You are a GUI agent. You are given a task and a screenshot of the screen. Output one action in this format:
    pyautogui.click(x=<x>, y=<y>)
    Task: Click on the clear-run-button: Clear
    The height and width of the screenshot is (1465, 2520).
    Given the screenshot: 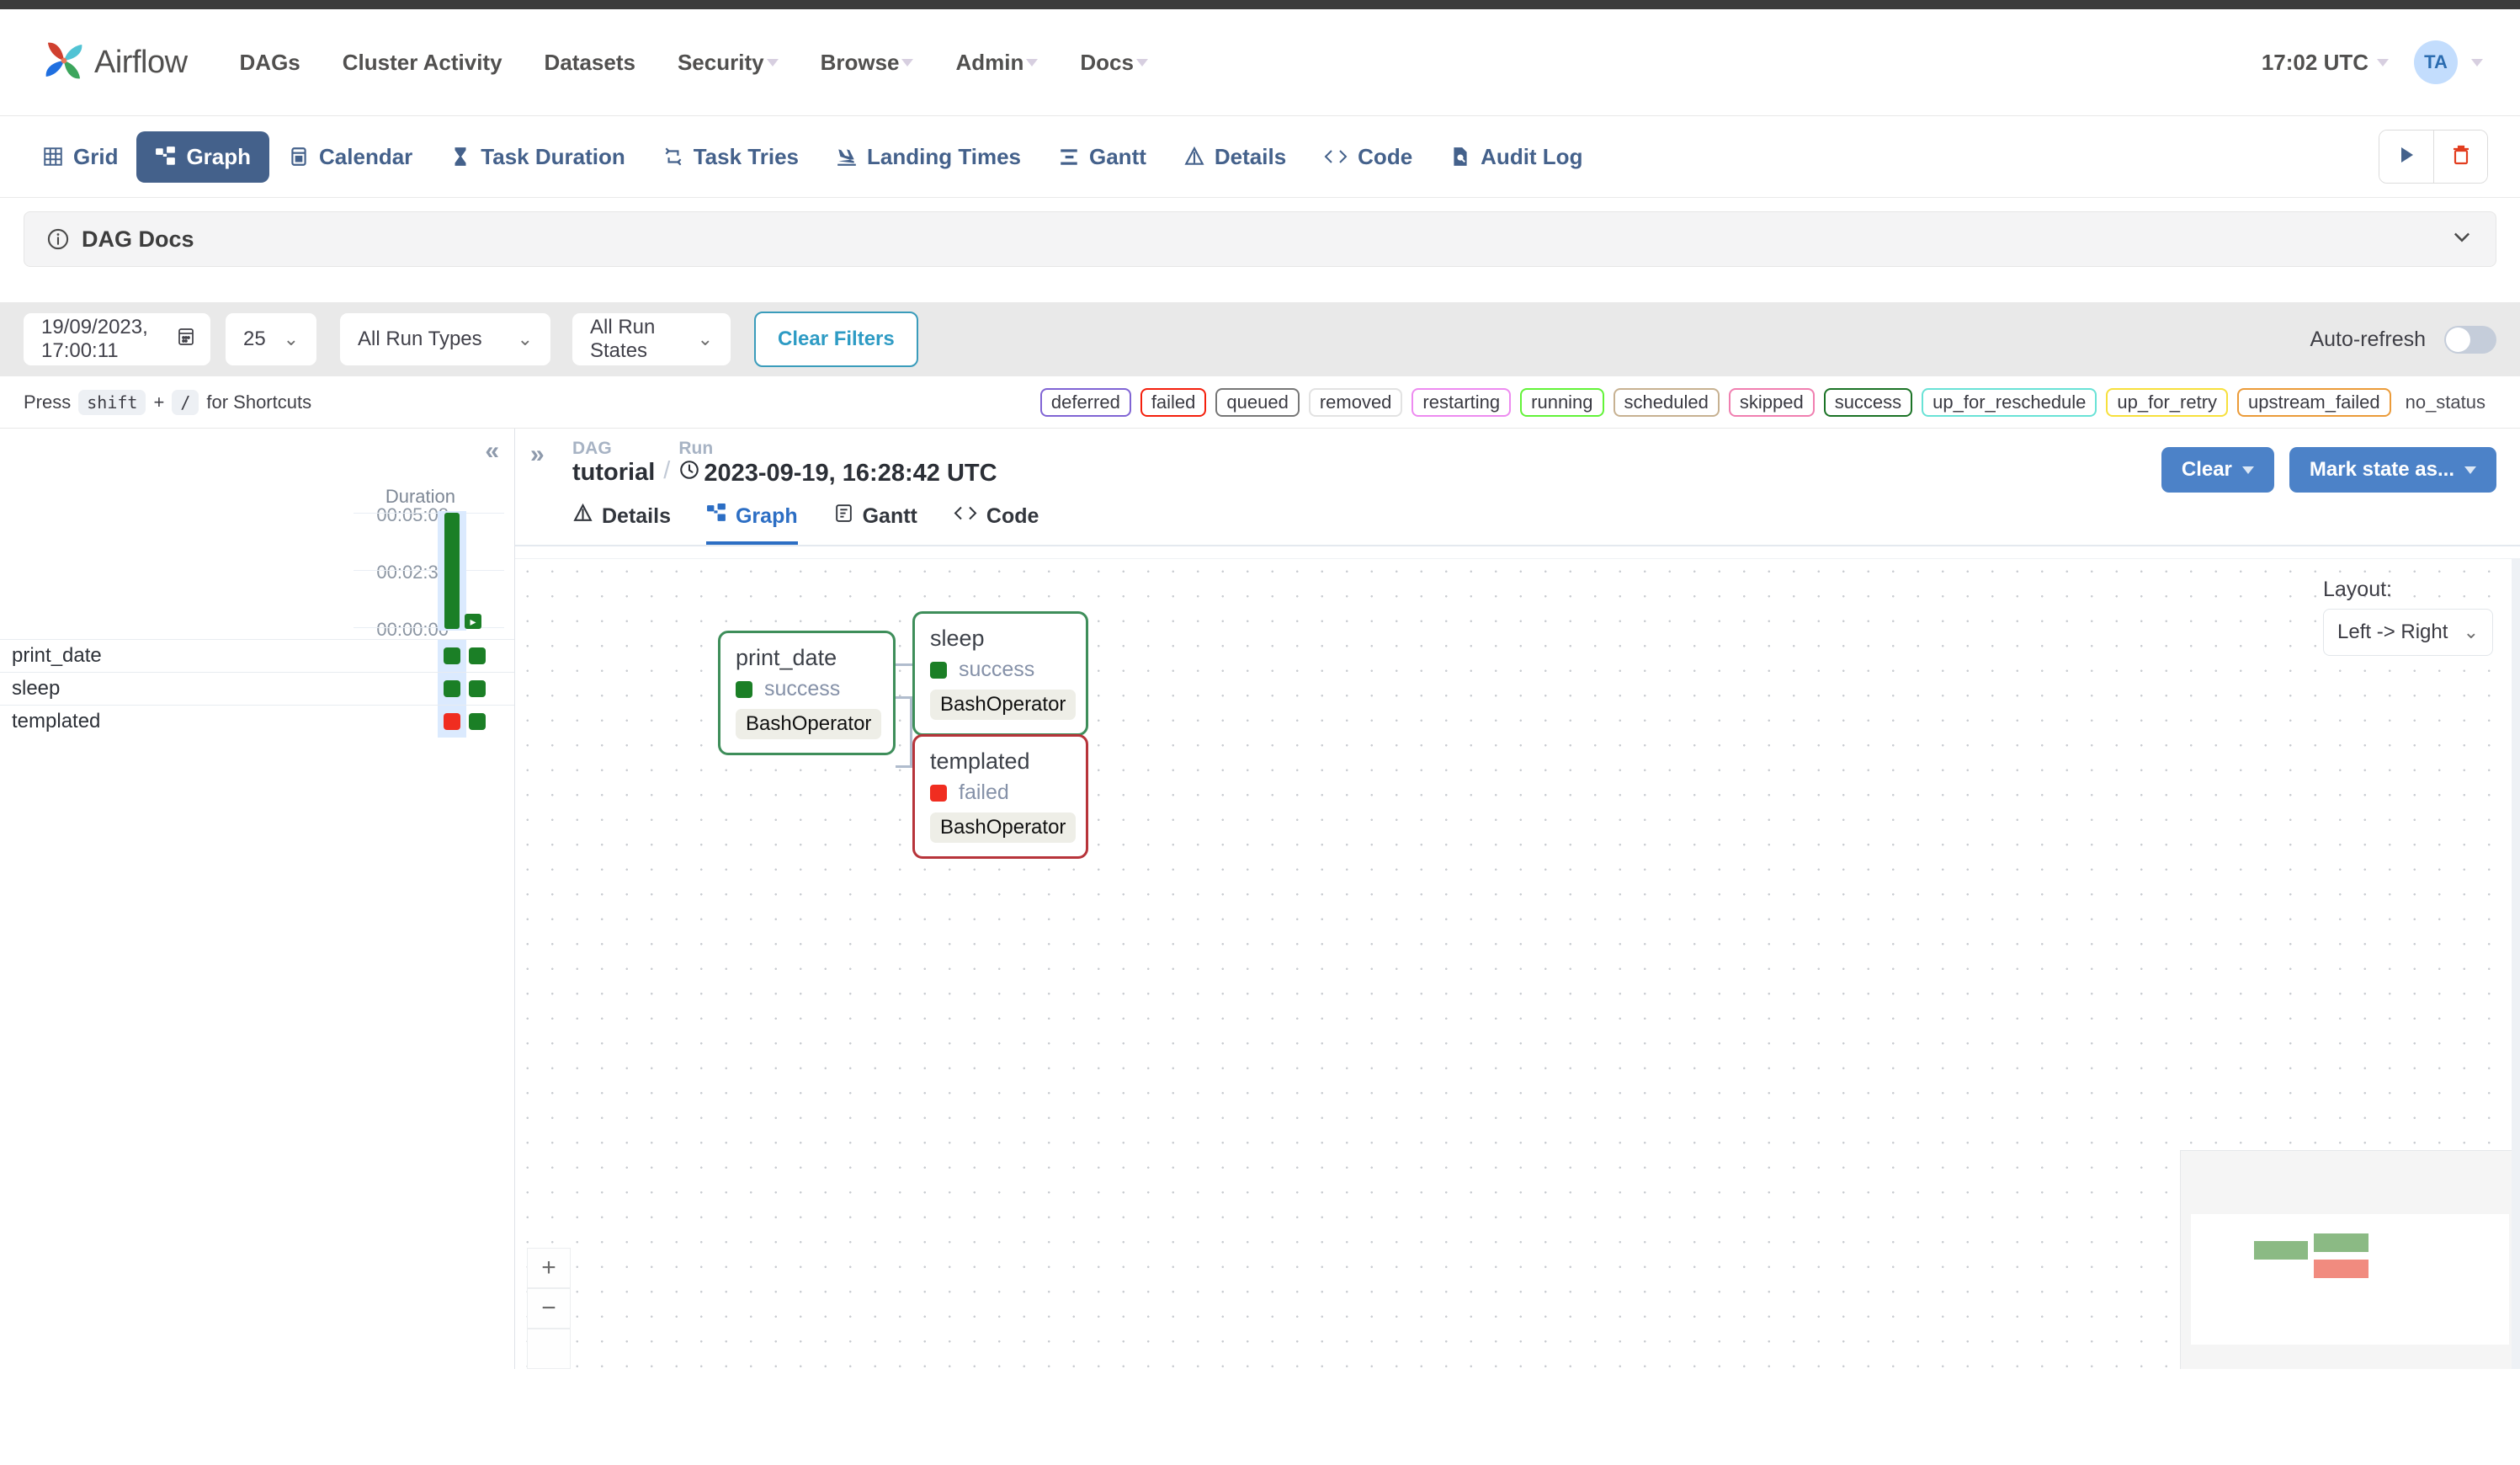 What is the action you would take?
    pyautogui.click(x=2217, y=470)
    